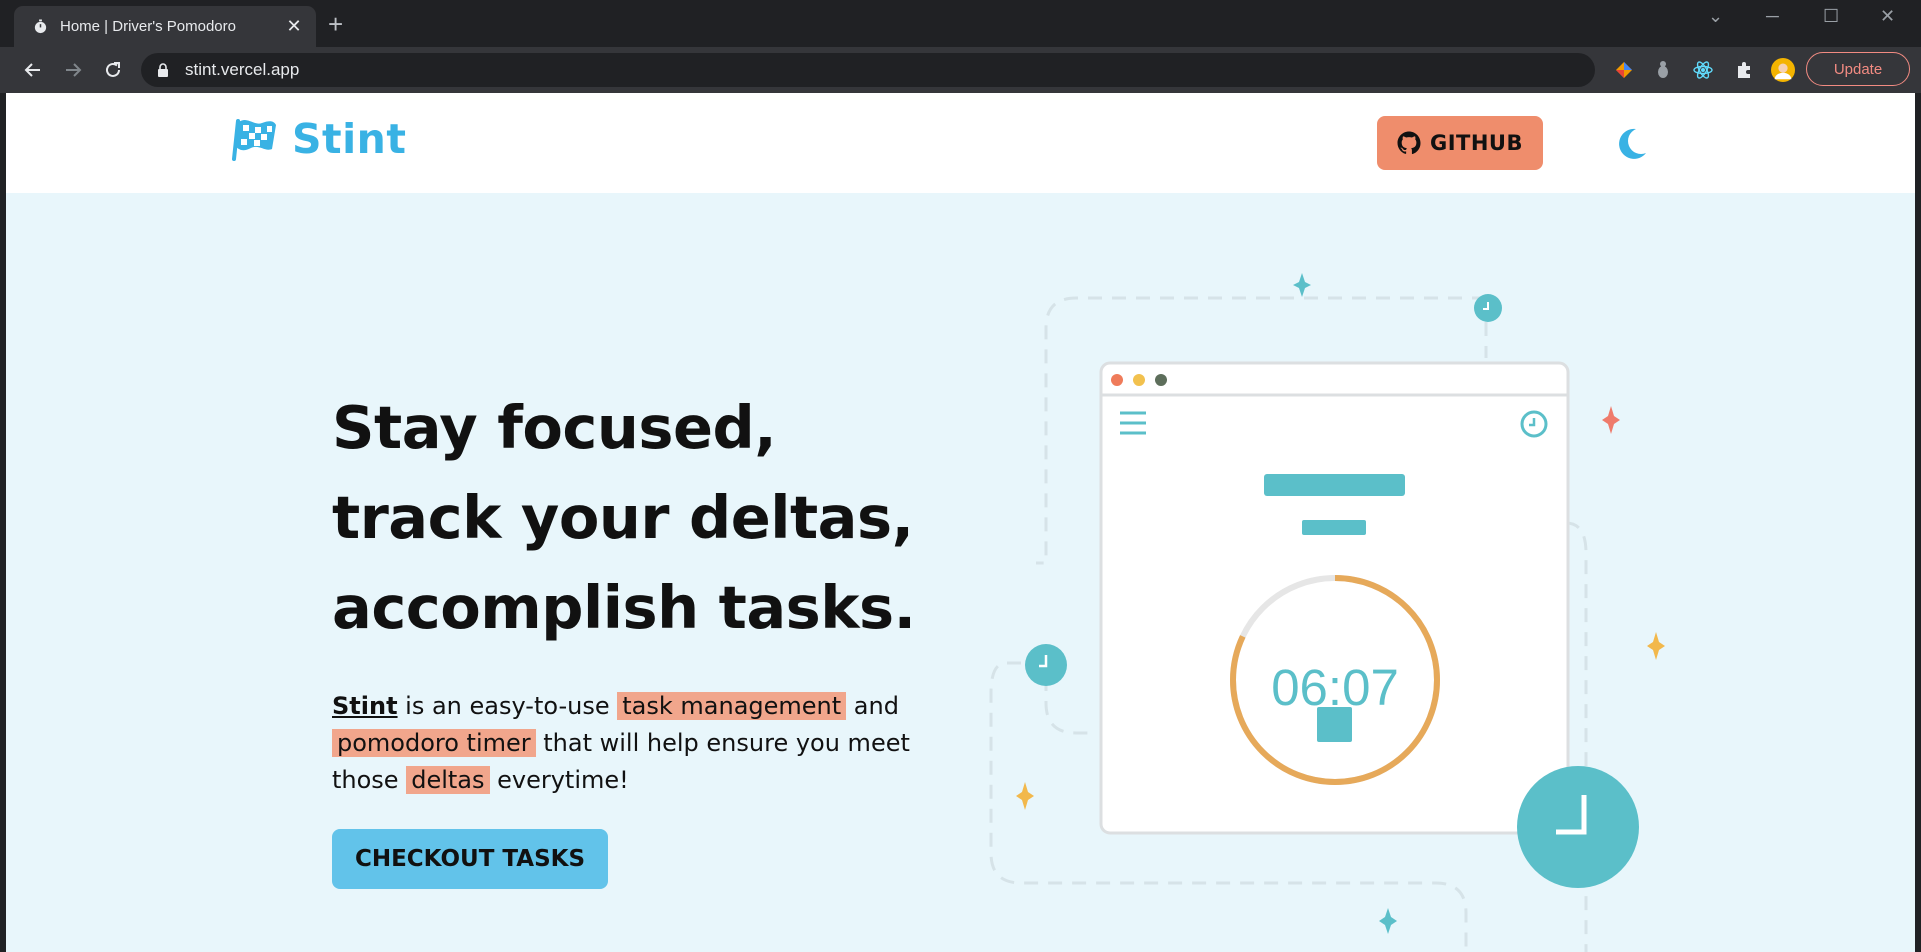 The height and width of the screenshot is (952, 1921). What do you see at coordinates (868, 70) in the screenshot?
I see `address-bar: stint.vercel.app` at bounding box center [868, 70].